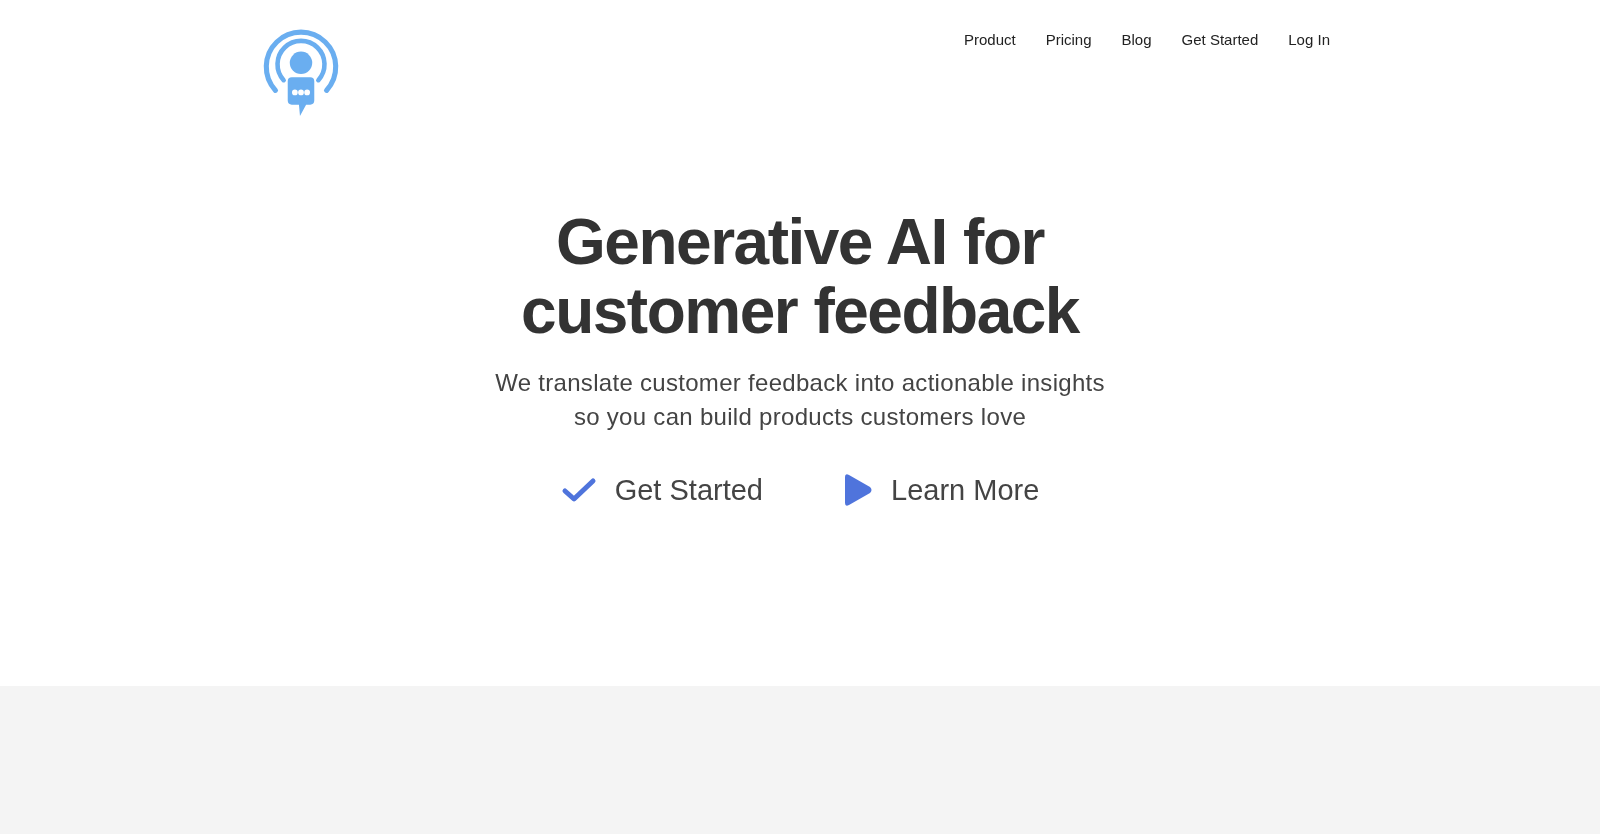  Describe the element at coordinates (578, 490) in the screenshot. I see `check-icon` at that location.